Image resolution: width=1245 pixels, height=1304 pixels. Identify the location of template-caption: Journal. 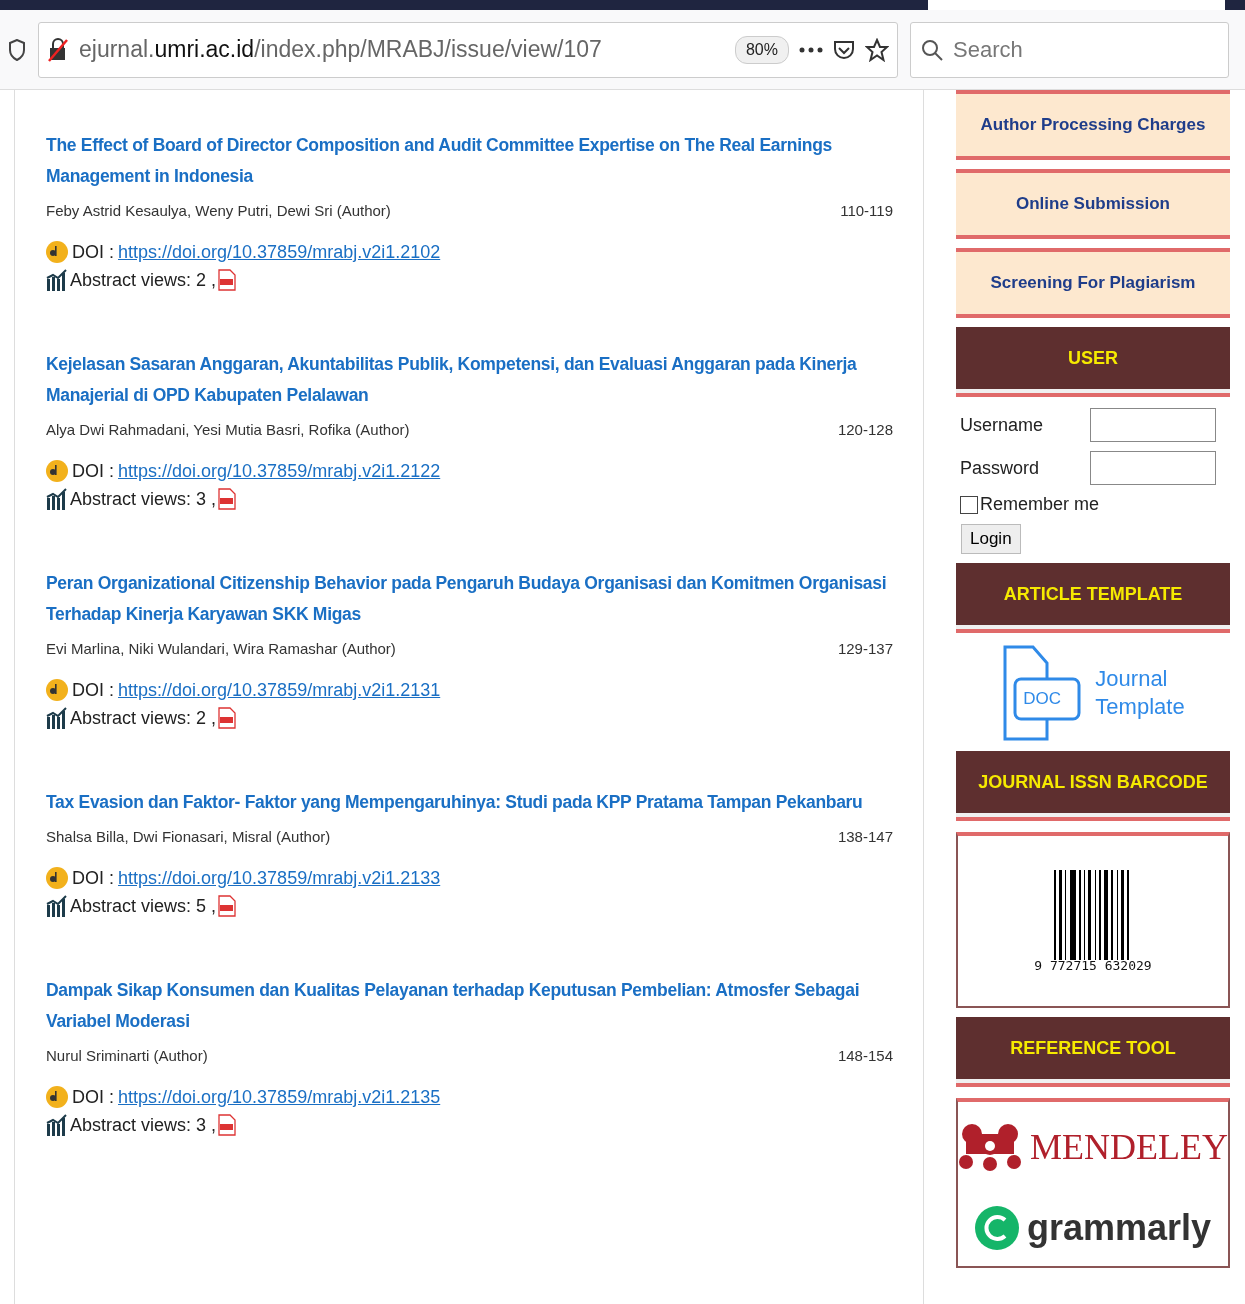
(1132, 679).